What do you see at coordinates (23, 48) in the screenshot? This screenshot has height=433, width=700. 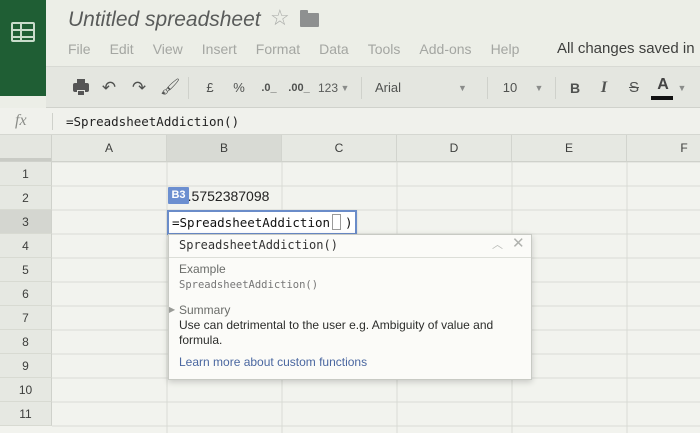 I see `sheets-logo` at bounding box center [23, 48].